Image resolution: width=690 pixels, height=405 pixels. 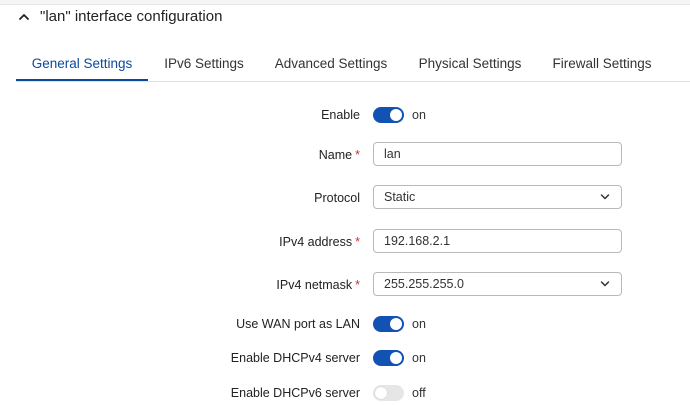 What do you see at coordinates (82, 65) in the screenshot?
I see `tab-general-settings: General Settings` at bounding box center [82, 65].